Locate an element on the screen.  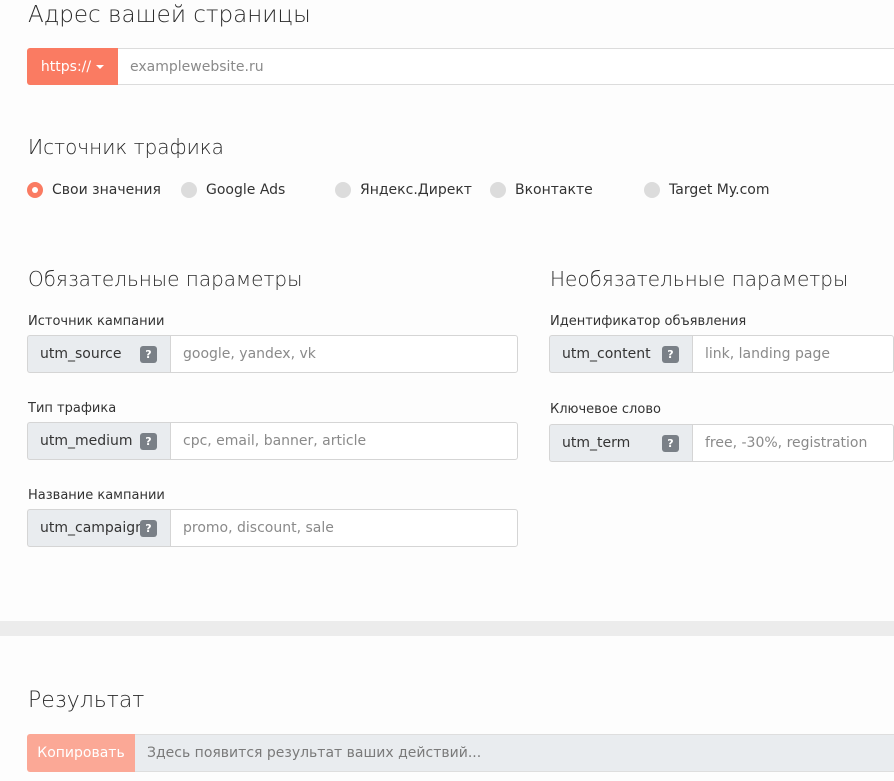
param-name: utm_campaign is located at coordinates (92, 528).